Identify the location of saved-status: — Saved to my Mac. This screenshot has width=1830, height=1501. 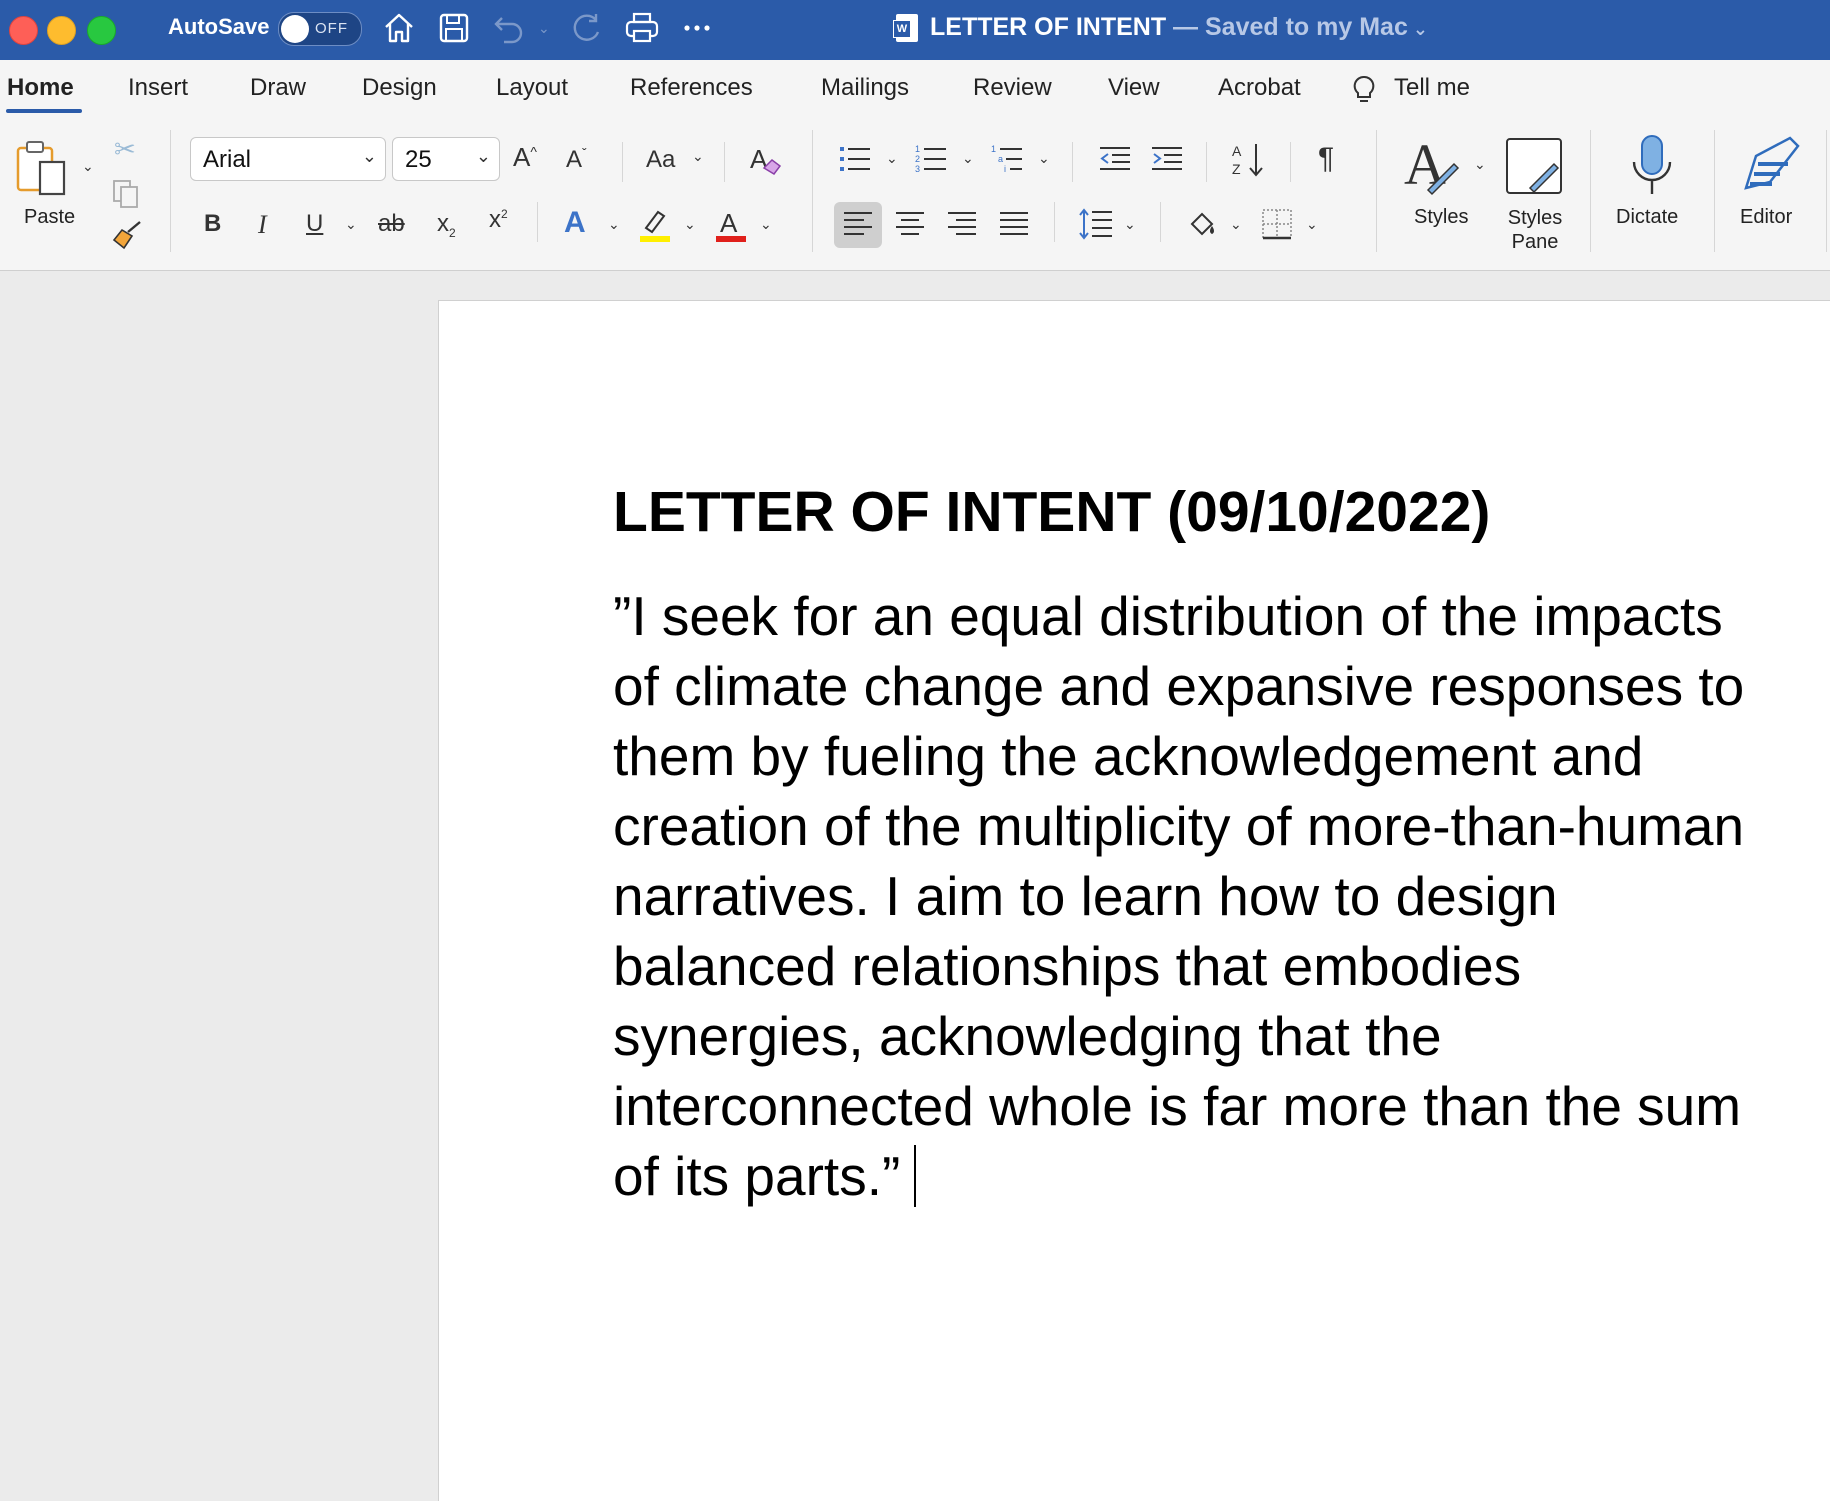
(1287, 27).